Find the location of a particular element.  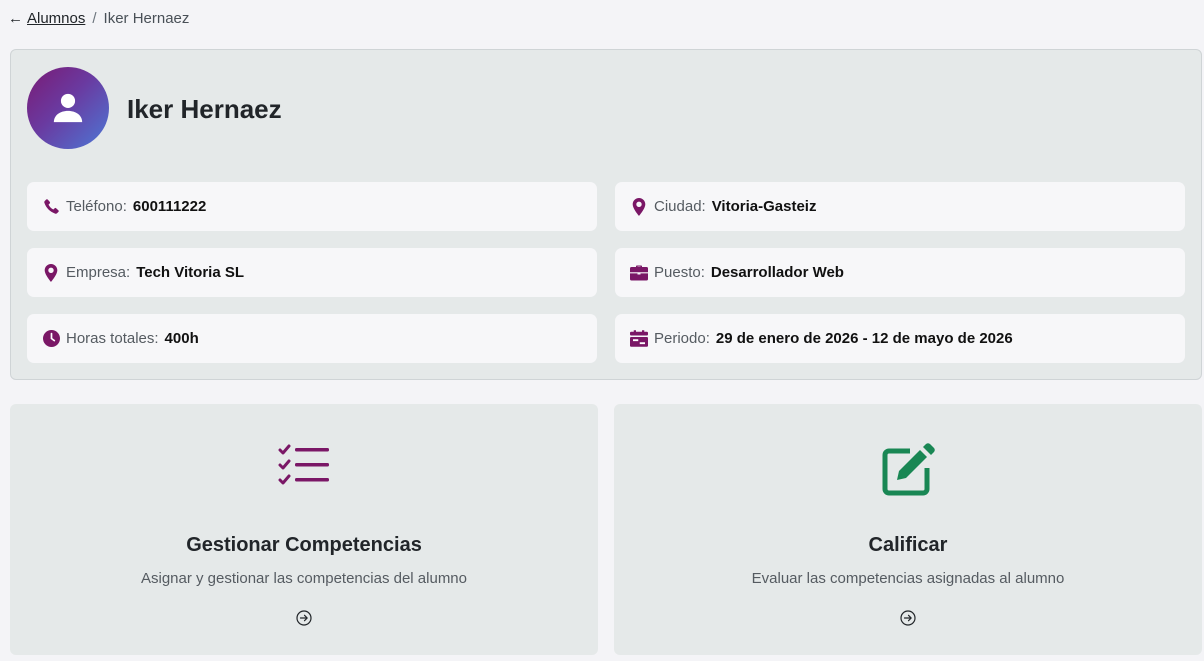

user-icon is located at coordinates (68, 108).